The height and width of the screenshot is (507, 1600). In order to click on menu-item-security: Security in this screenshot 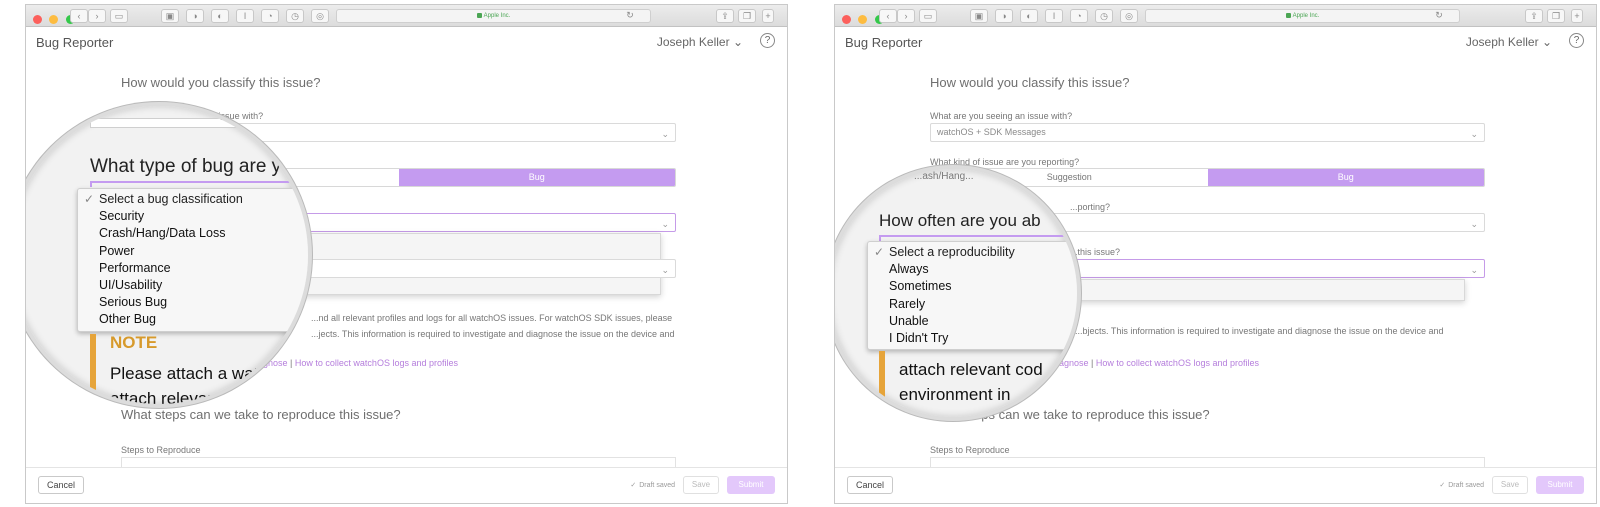, I will do `click(193, 216)`.